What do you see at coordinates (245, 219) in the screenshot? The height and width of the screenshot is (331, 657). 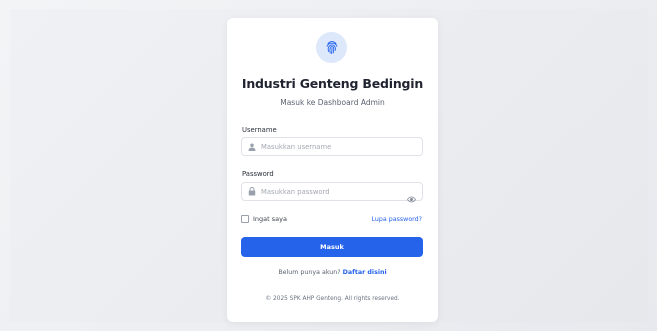 I see `remember-checkbox` at bounding box center [245, 219].